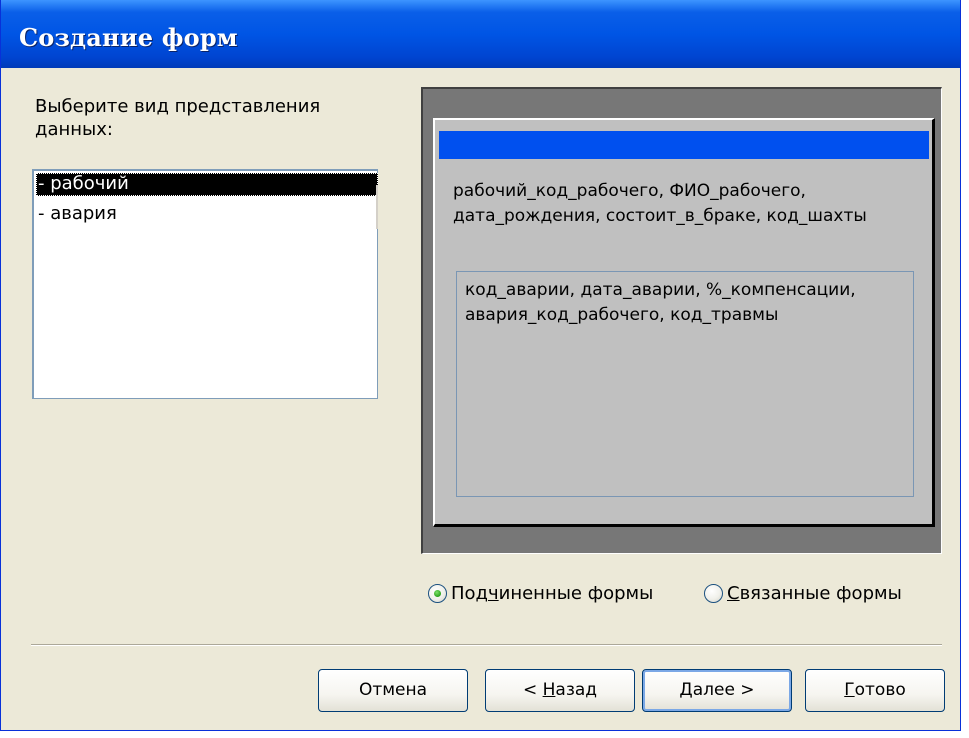  What do you see at coordinates (76, 214) in the screenshot?
I see `list-item-accident: - авария` at bounding box center [76, 214].